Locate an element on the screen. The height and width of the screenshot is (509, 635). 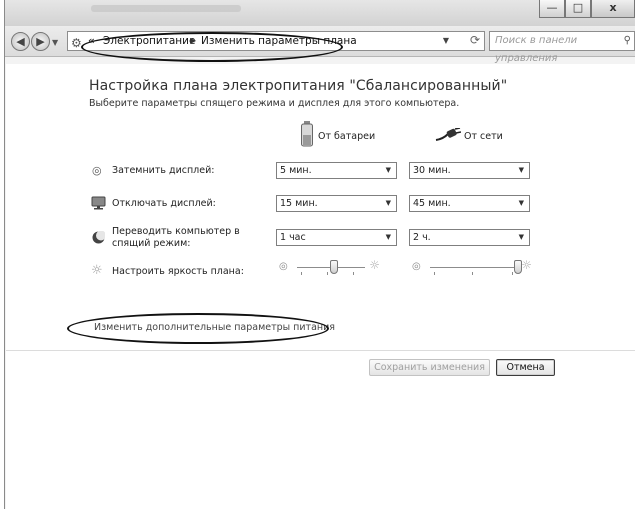
maximize-button: □ is located at coordinates (578, 9).